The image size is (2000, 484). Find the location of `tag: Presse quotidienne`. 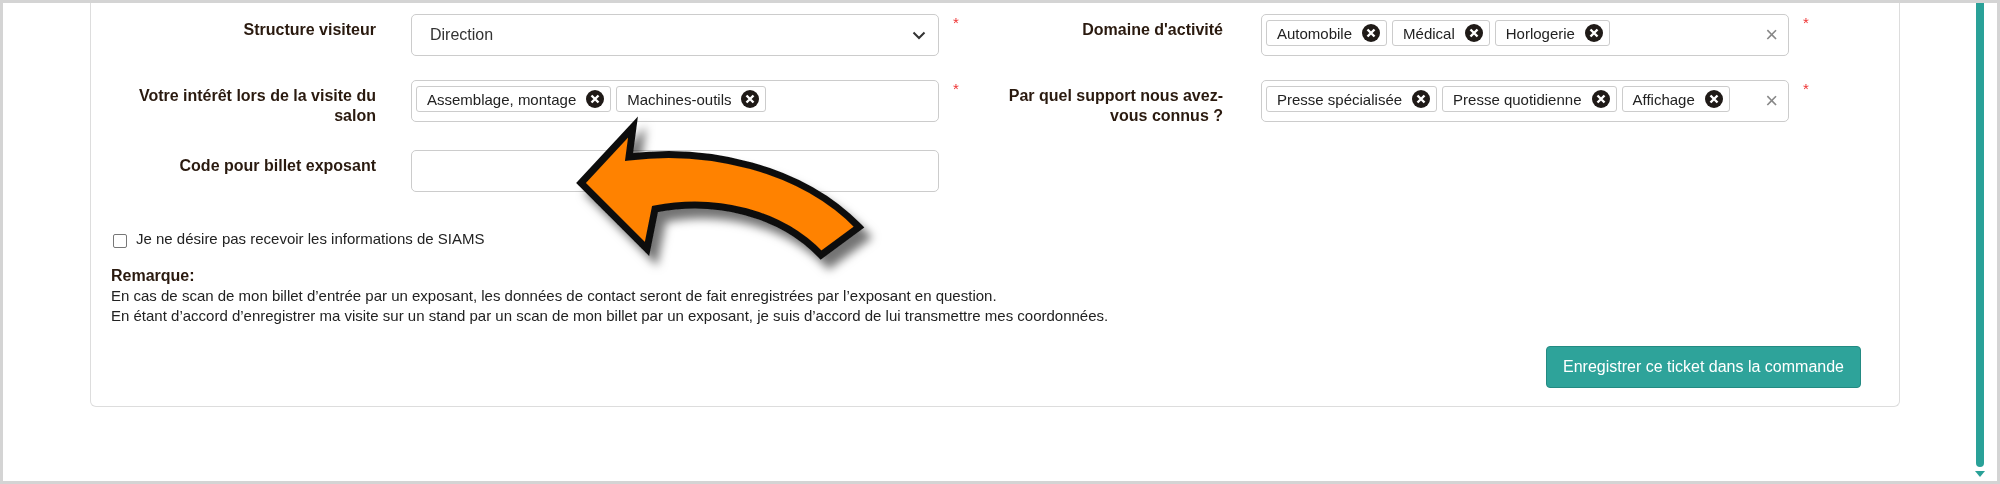

tag: Presse quotidienne is located at coordinates (1529, 99).